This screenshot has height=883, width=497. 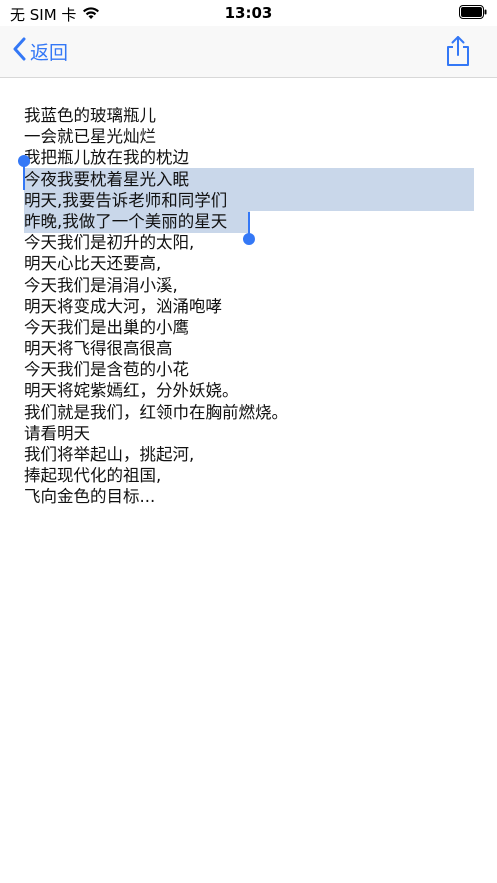 I want to click on back-button: 返回, so click(x=40, y=51).